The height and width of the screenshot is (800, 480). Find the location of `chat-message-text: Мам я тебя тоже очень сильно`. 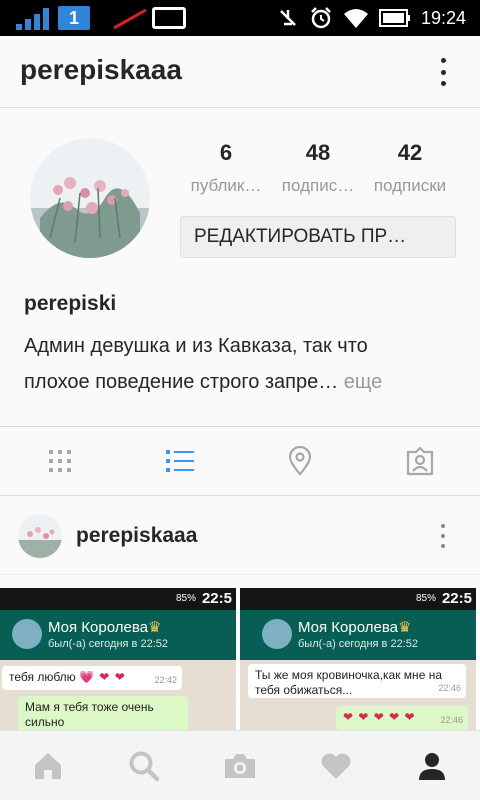

chat-message-text: Мам я тебя тоже очень сильно is located at coordinates (89, 714).